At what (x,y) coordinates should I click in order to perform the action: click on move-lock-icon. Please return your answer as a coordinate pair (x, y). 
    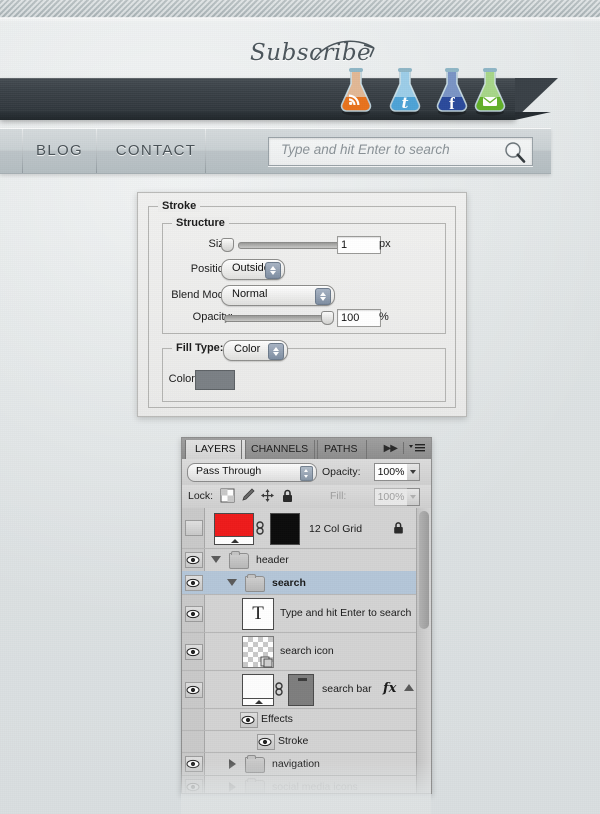
    Looking at the image, I should click on (267, 495).